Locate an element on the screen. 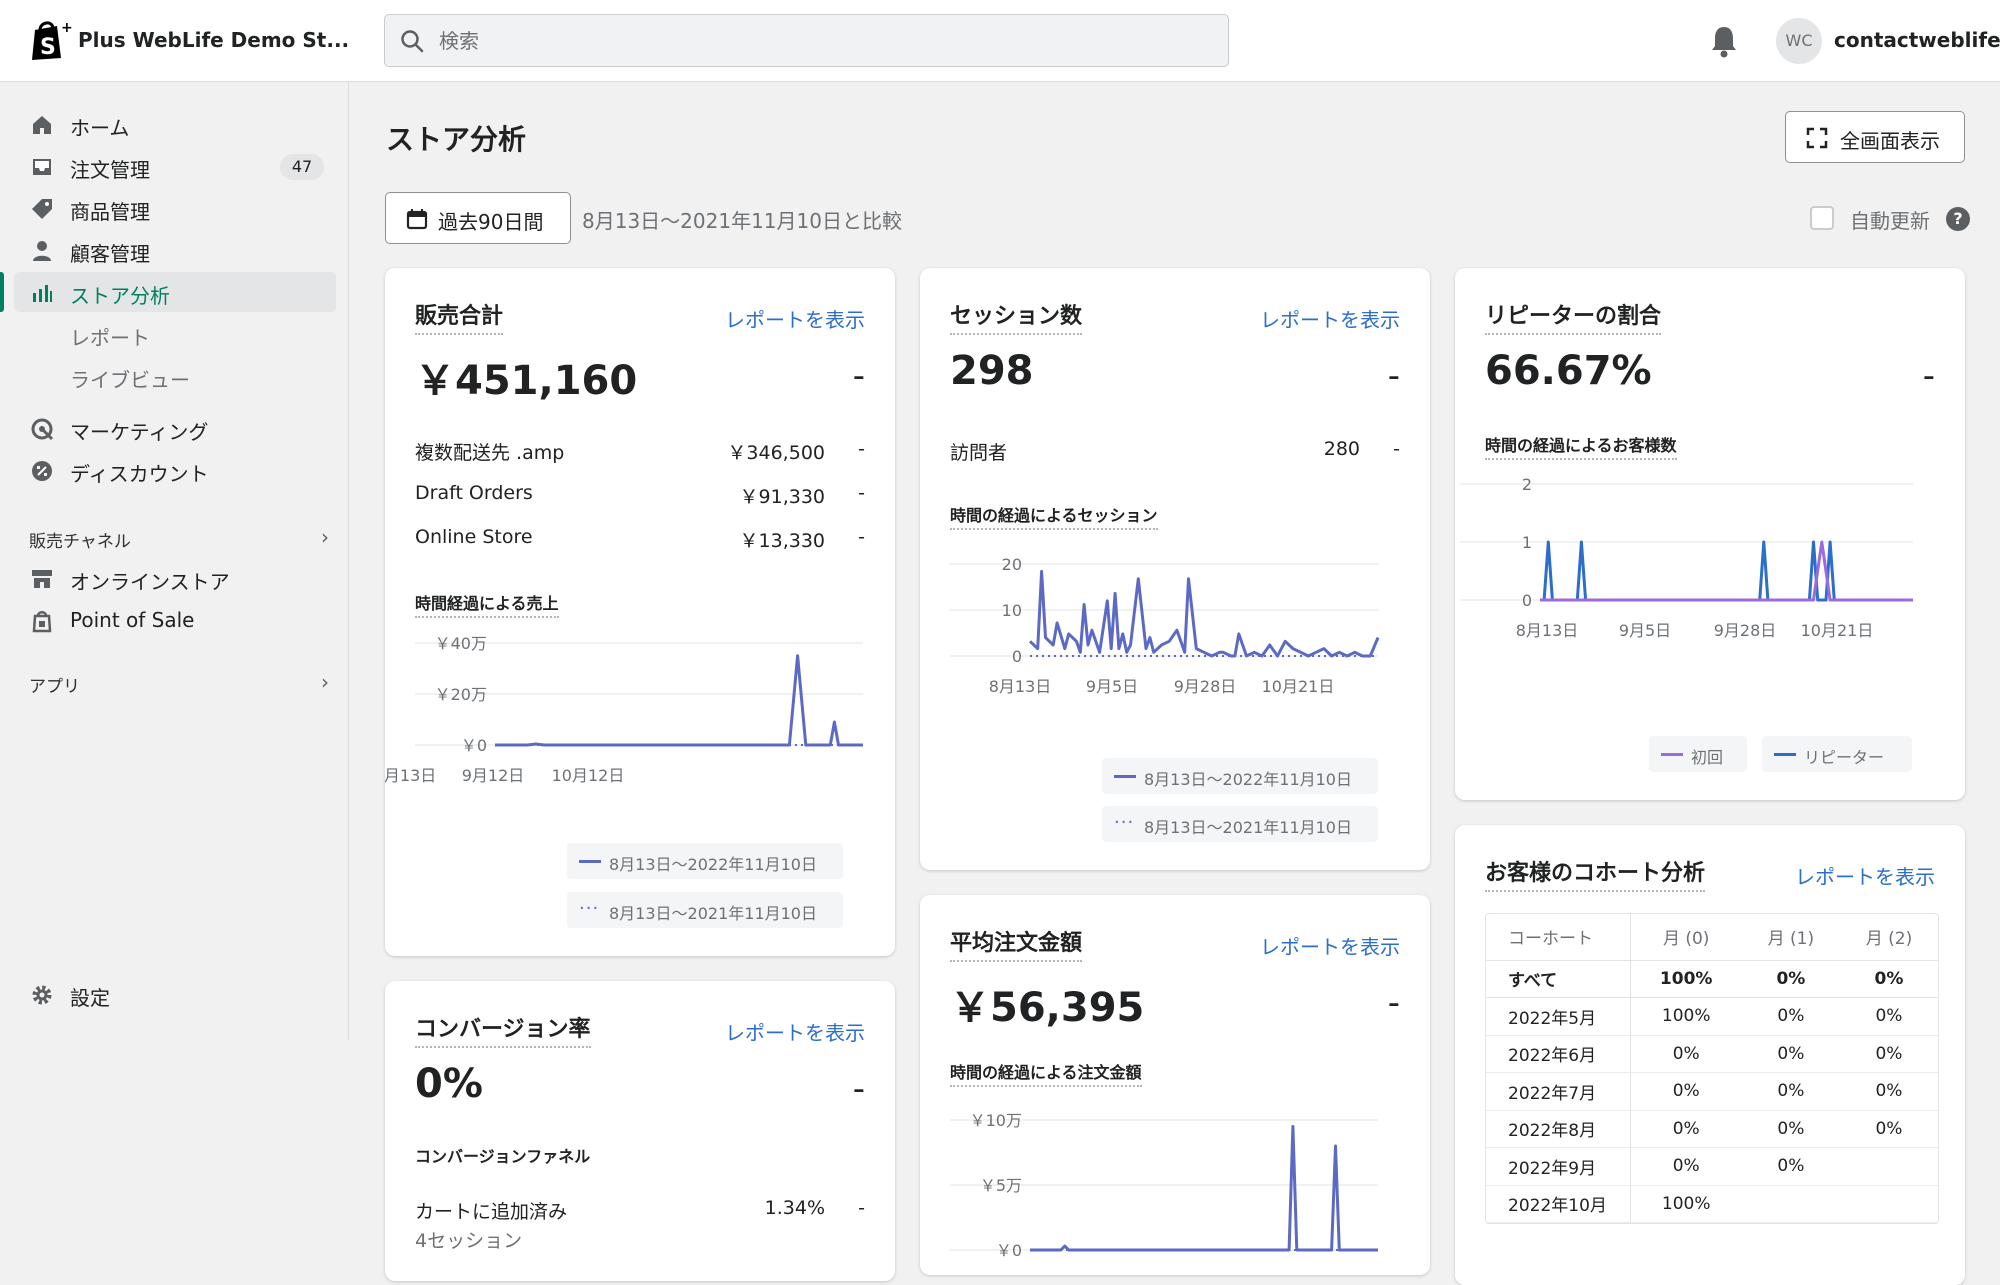 Image resolution: width=2000 pixels, height=1285 pixels. sidebar-item-customers: 顧客管理 is located at coordinates (175, 250).